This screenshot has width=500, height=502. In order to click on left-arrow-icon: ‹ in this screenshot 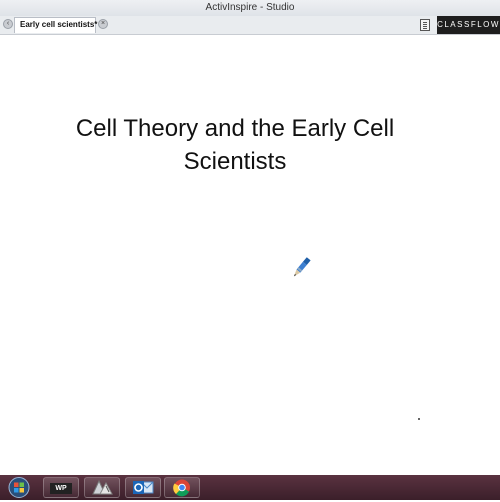, I will do `click(8, 24)`.